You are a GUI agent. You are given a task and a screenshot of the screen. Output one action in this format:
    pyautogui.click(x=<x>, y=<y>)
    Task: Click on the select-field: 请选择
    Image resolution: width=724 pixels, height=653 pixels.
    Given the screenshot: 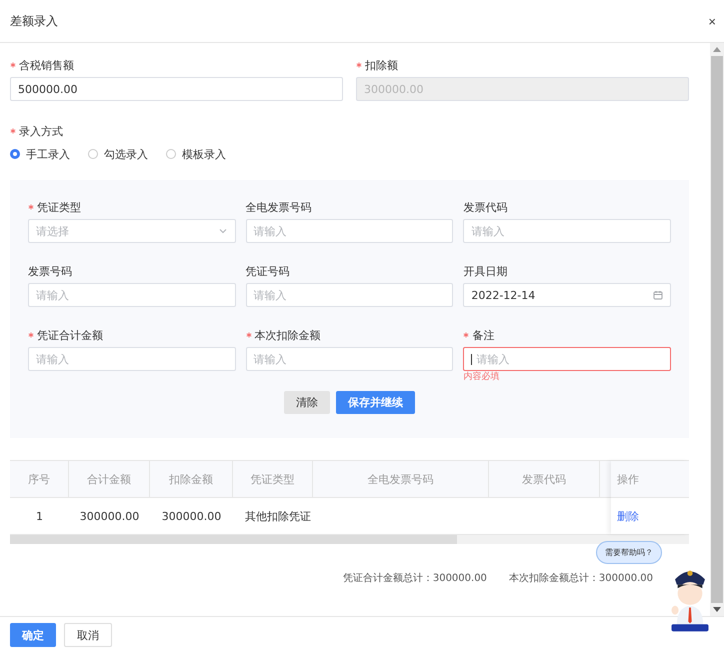 What is the action you would take?
    pyautogui.click(x=132, y=231)
    